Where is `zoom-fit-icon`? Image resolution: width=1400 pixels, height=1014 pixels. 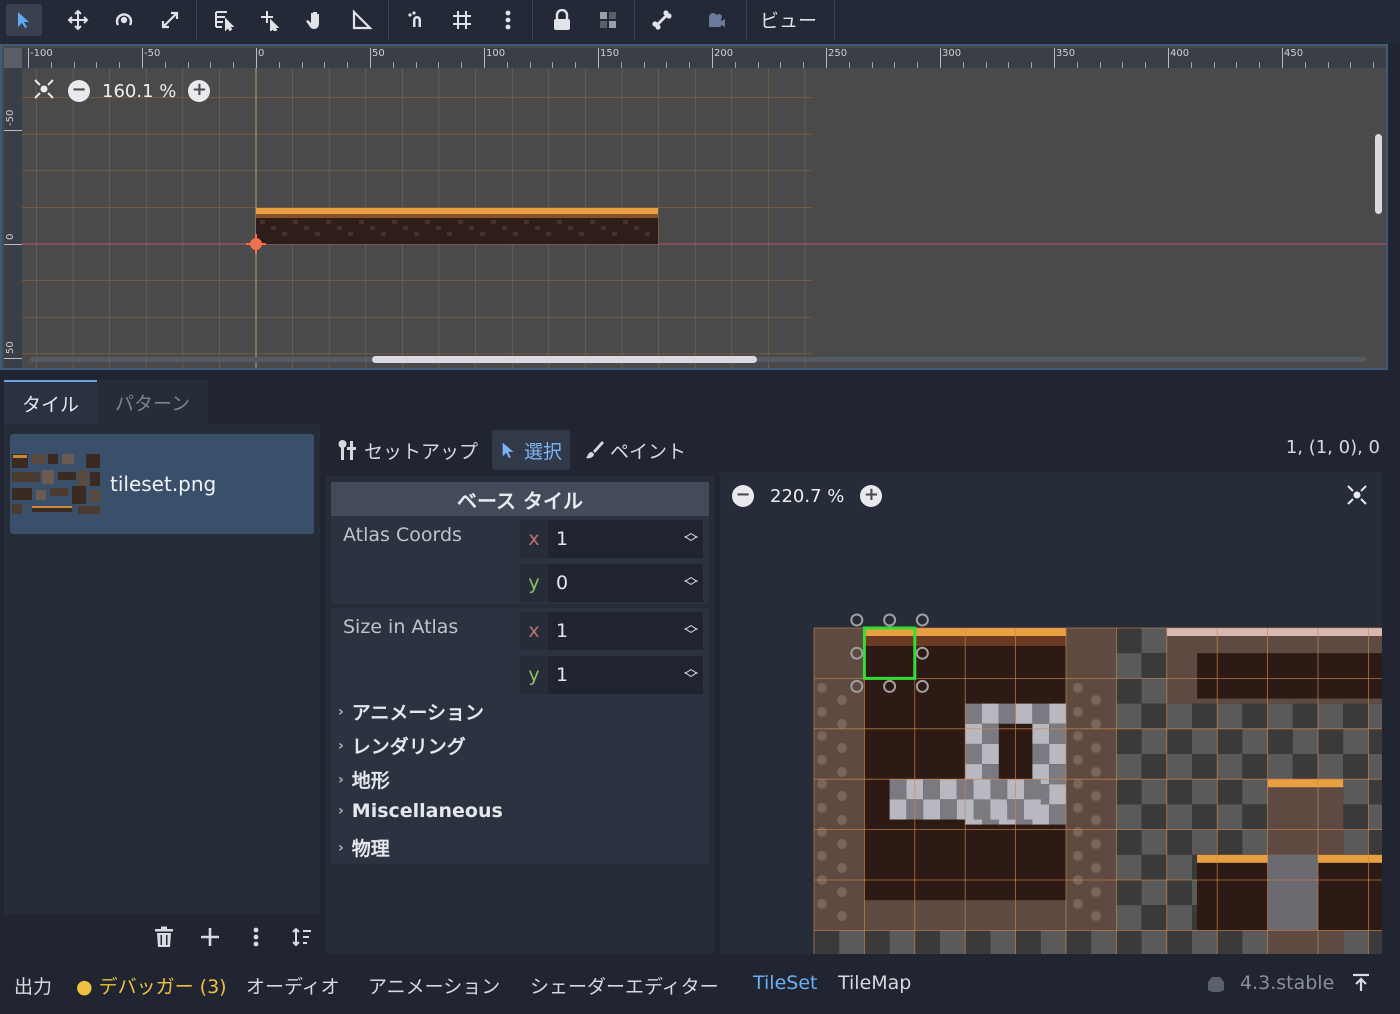
zoom-fit-icon is located at coordinates (1357, 497).